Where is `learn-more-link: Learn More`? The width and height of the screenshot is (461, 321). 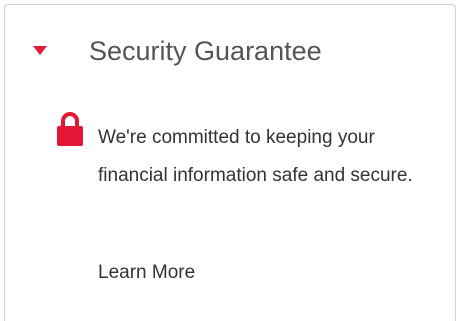 learn-more-link: Learn More is located at coordinates (146, 273).